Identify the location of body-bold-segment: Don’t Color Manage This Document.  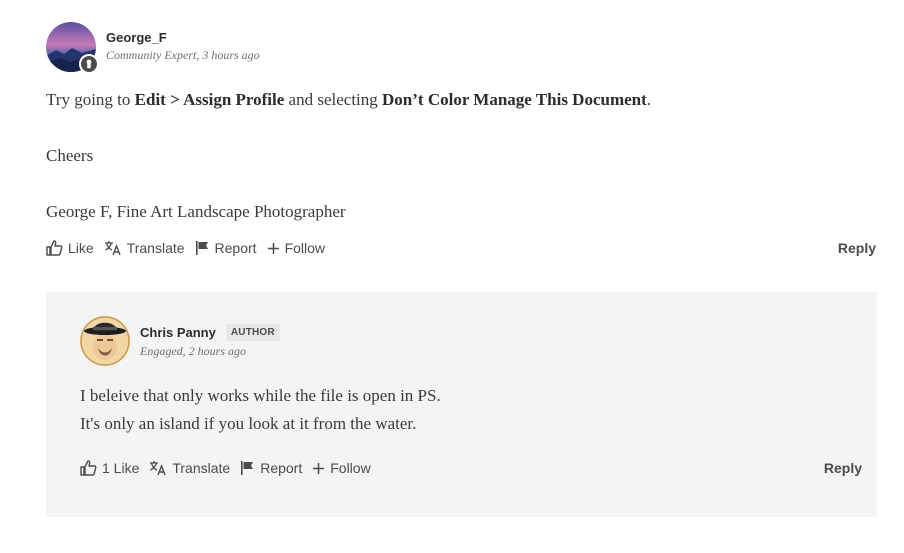
(514, 99).